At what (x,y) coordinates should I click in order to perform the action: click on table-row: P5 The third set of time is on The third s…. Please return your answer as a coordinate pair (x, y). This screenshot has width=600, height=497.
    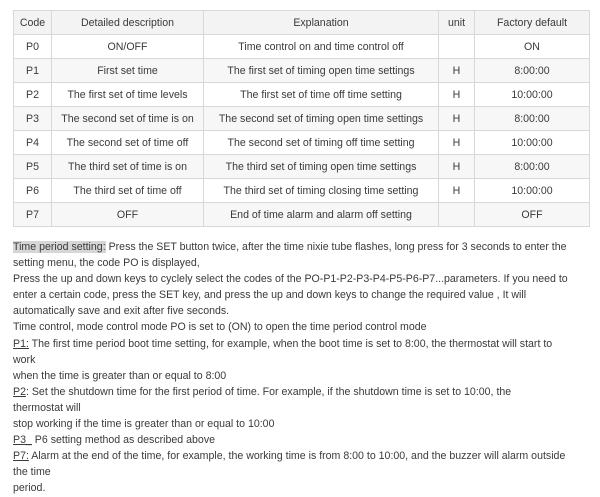
    Looking at the image, I should click on (301, 166).